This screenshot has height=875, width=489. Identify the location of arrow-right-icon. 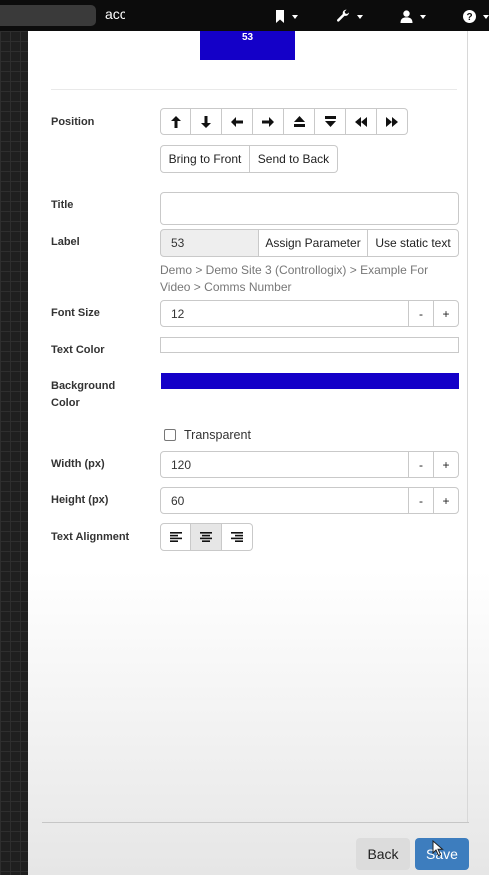
(268, 121).